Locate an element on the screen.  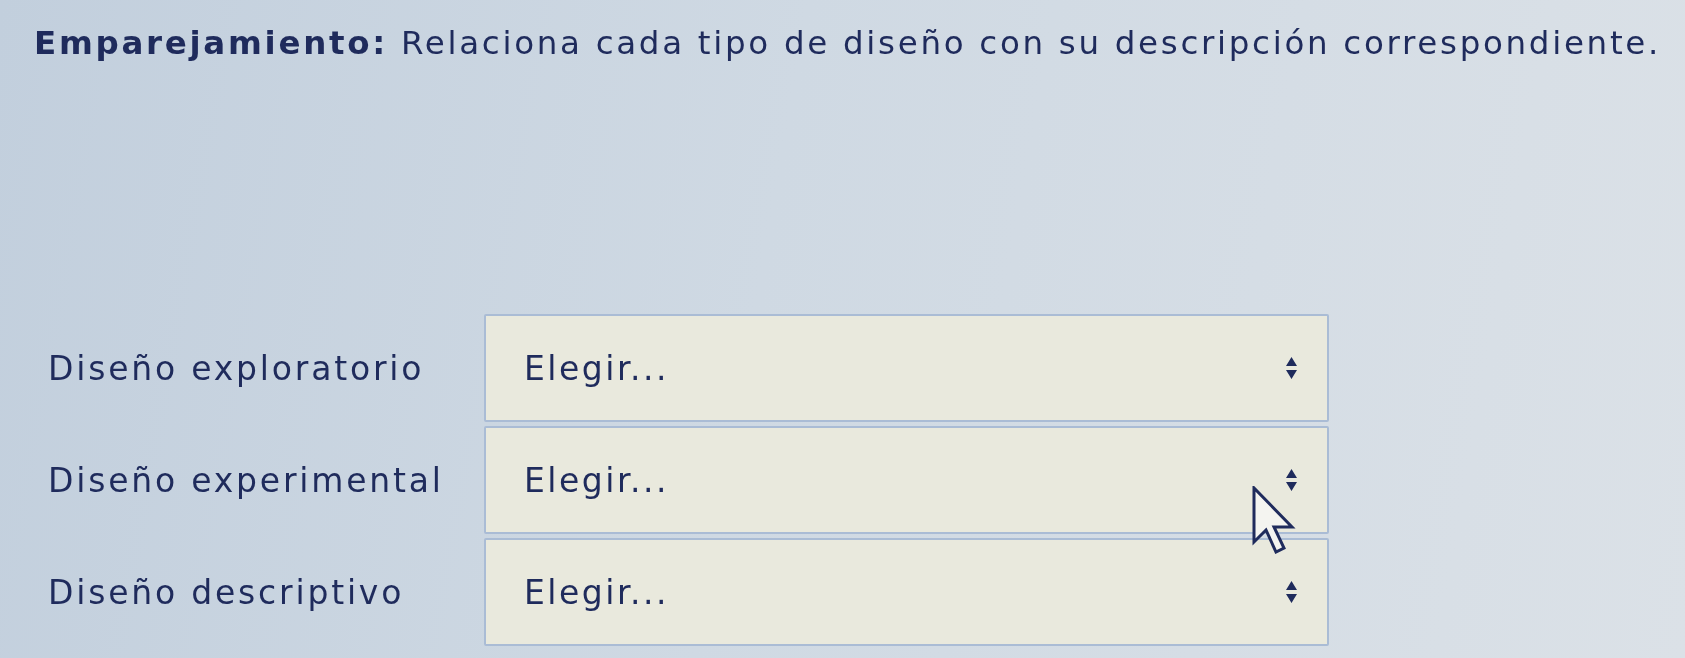
term-label: Diseño descriptivo is located at coordinates (226, 592).